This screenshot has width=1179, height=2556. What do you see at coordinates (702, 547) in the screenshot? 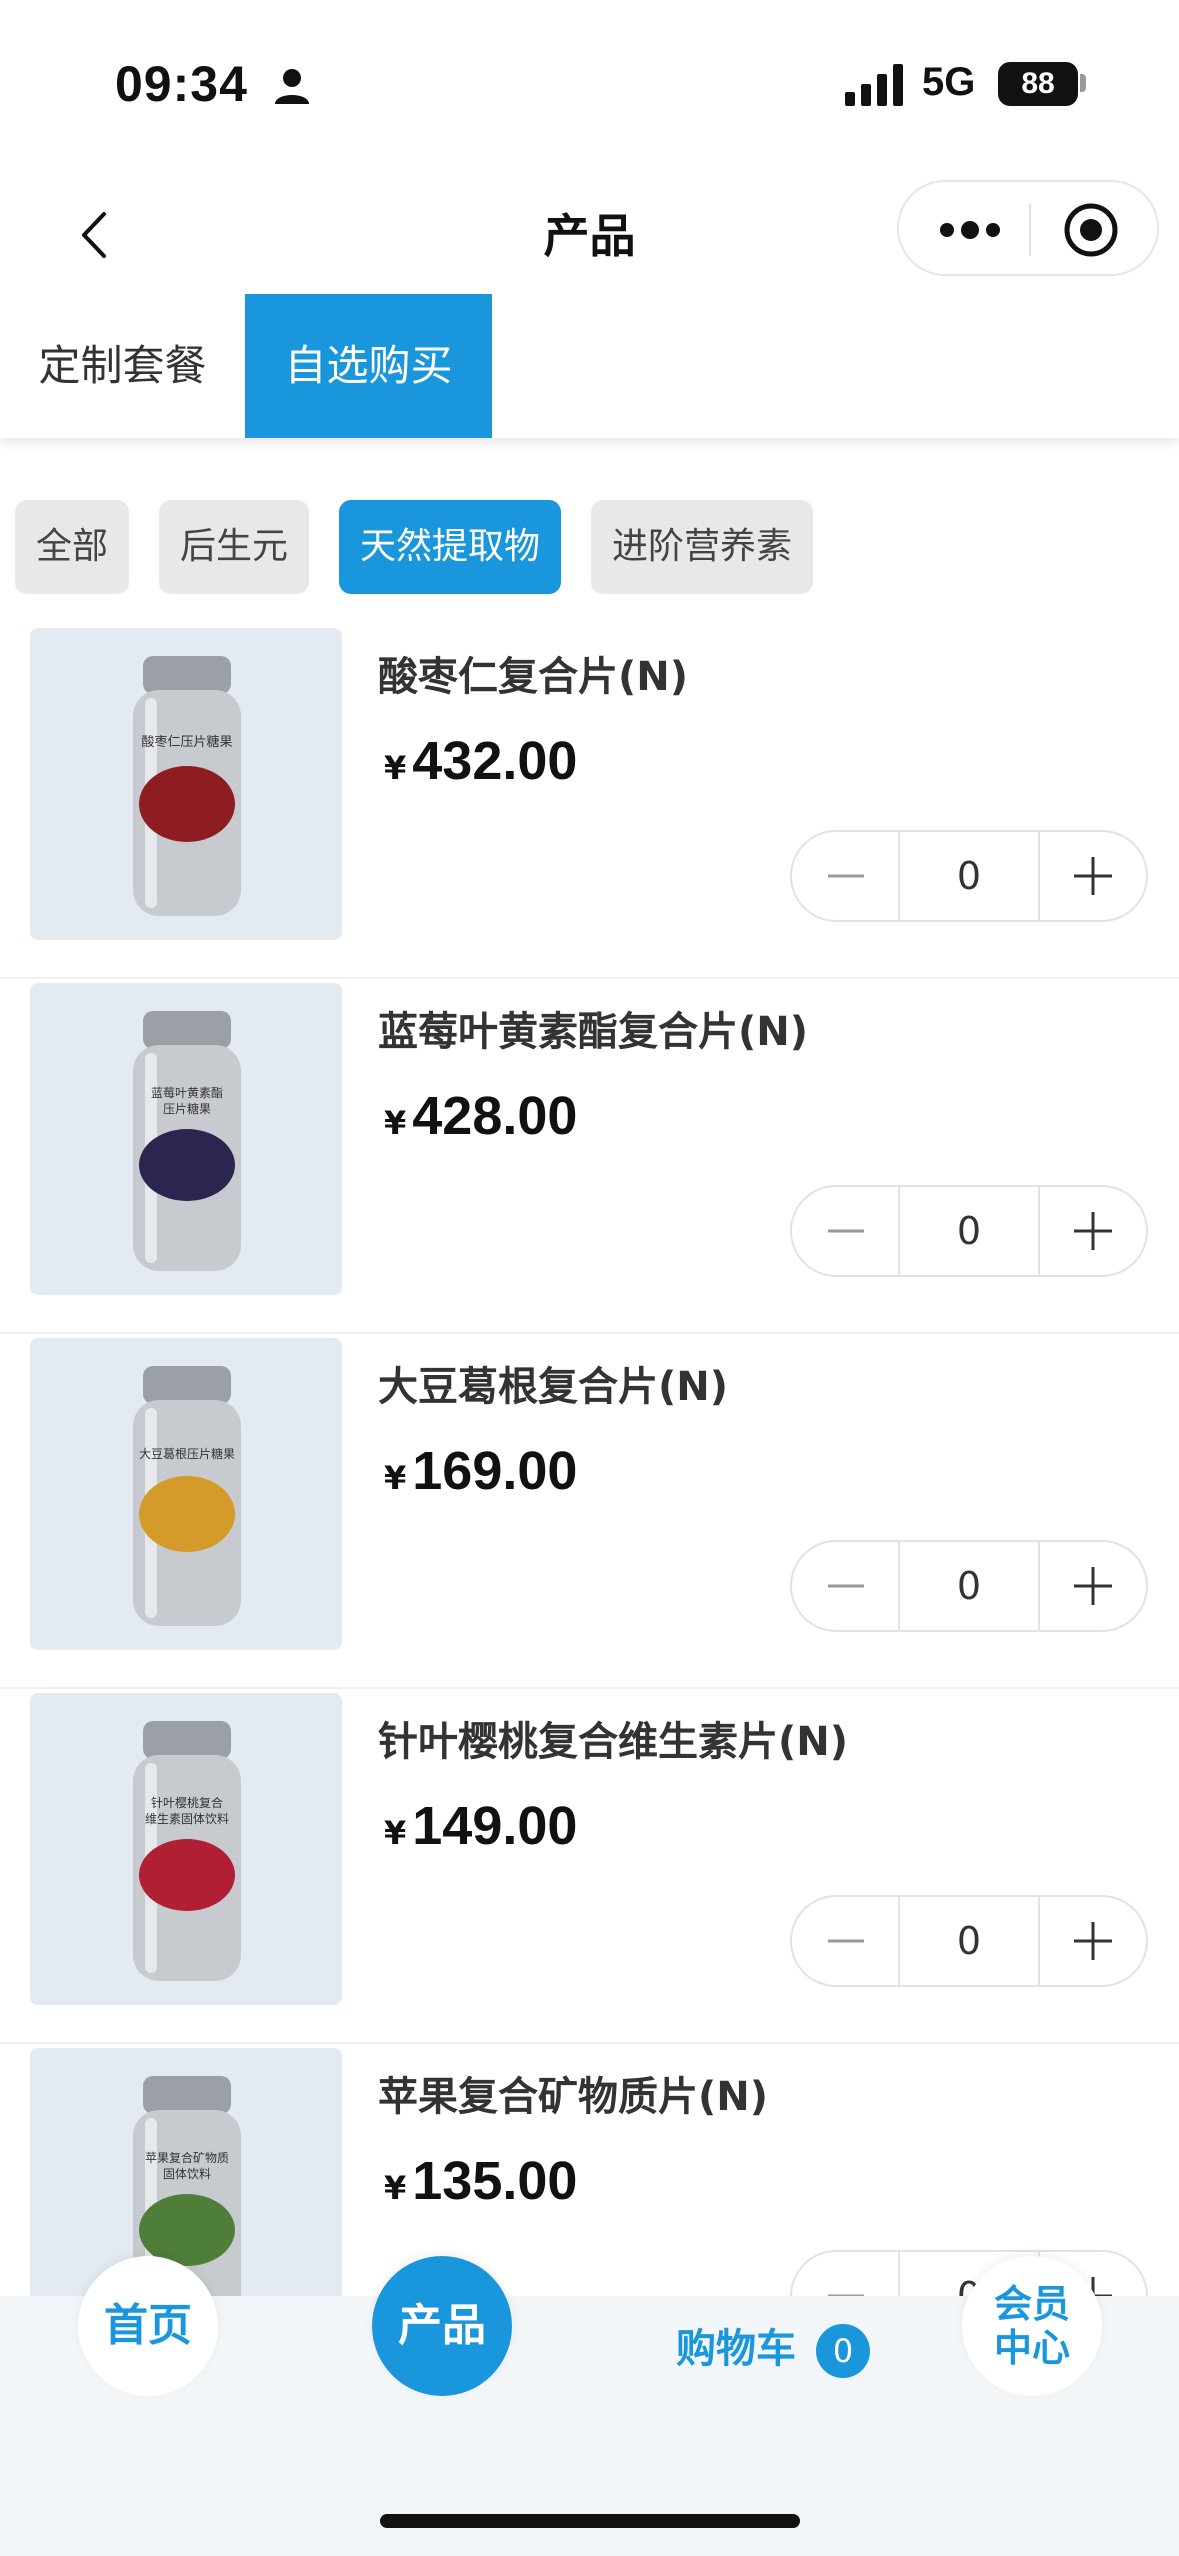
I see `chip-advanced-nutrients: 进阶营养素` at bounding box center [702, 547].